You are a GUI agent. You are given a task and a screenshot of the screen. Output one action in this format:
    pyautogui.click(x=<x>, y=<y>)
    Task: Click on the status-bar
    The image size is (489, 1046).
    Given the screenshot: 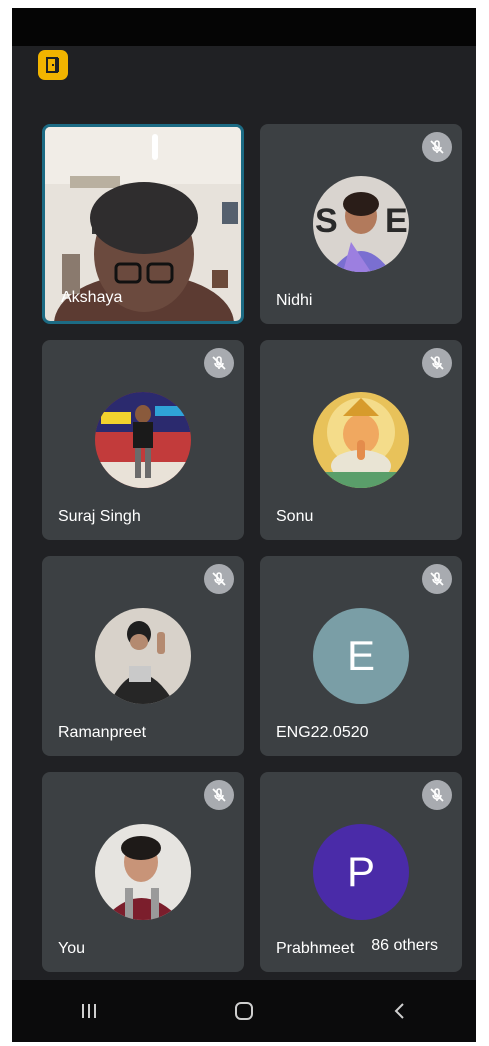 What is the action you would take?
    pyautogui.click(x=244, y=27)
    